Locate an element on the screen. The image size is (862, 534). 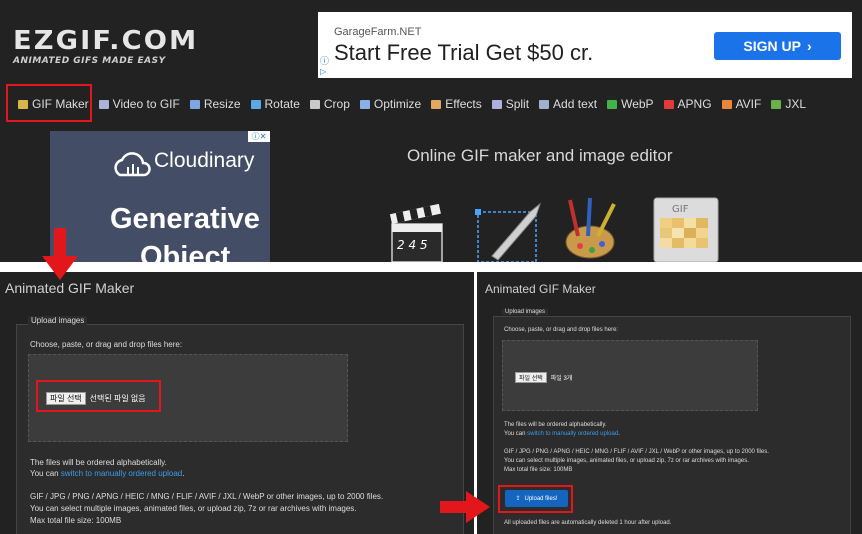
nav-item-apng: APNG is located at coordinates (687, 104).